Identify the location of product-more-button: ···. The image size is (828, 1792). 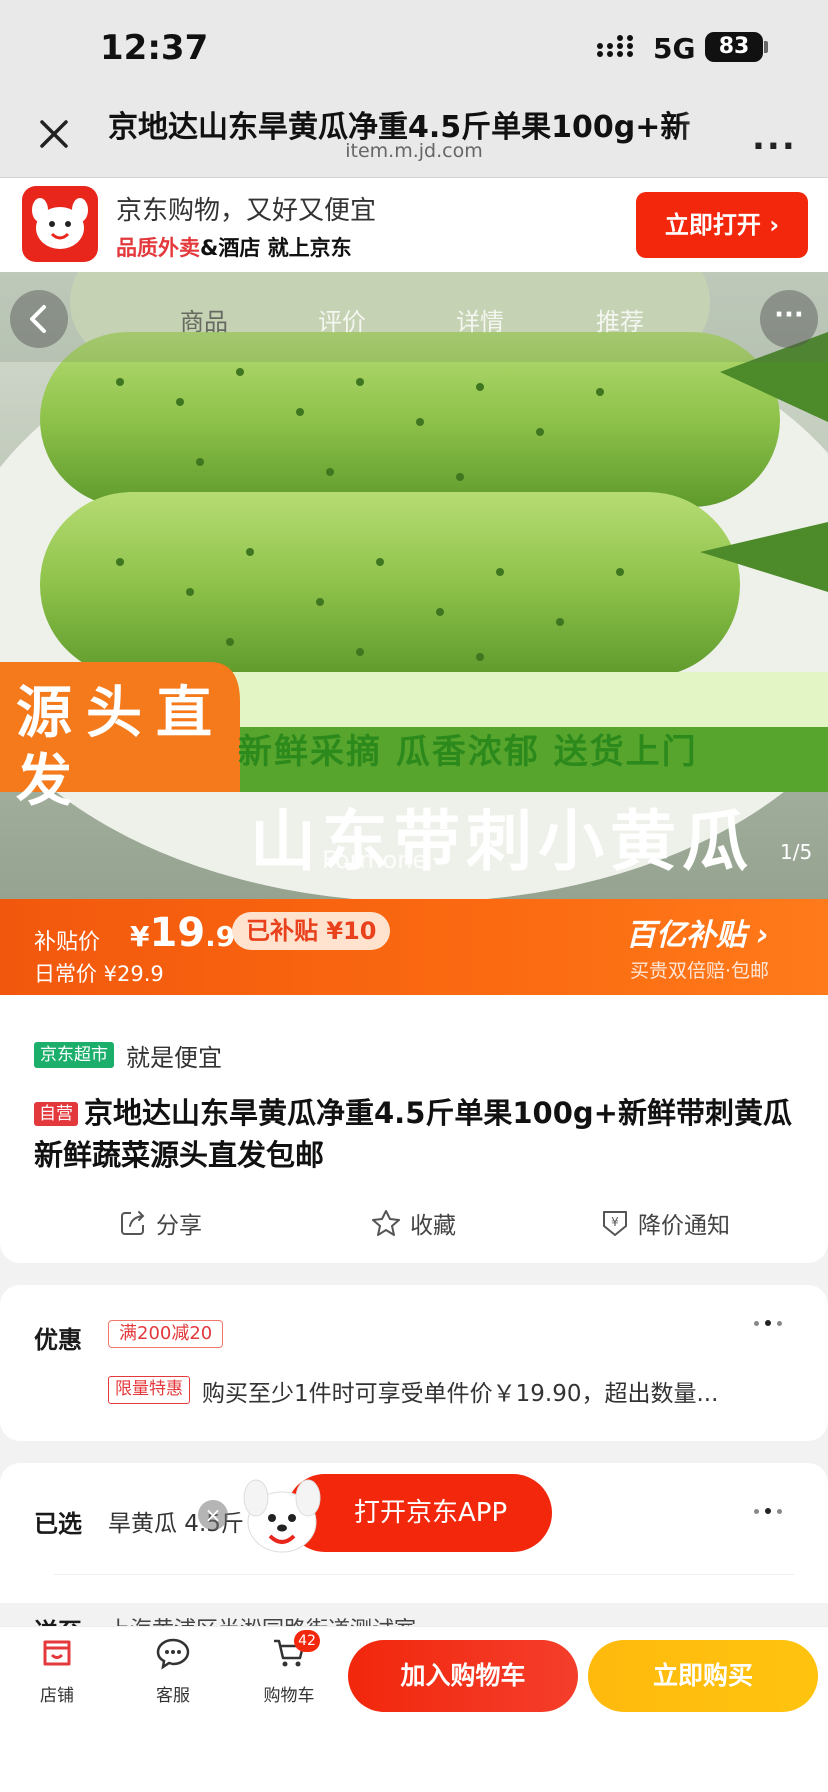
(789, 319).